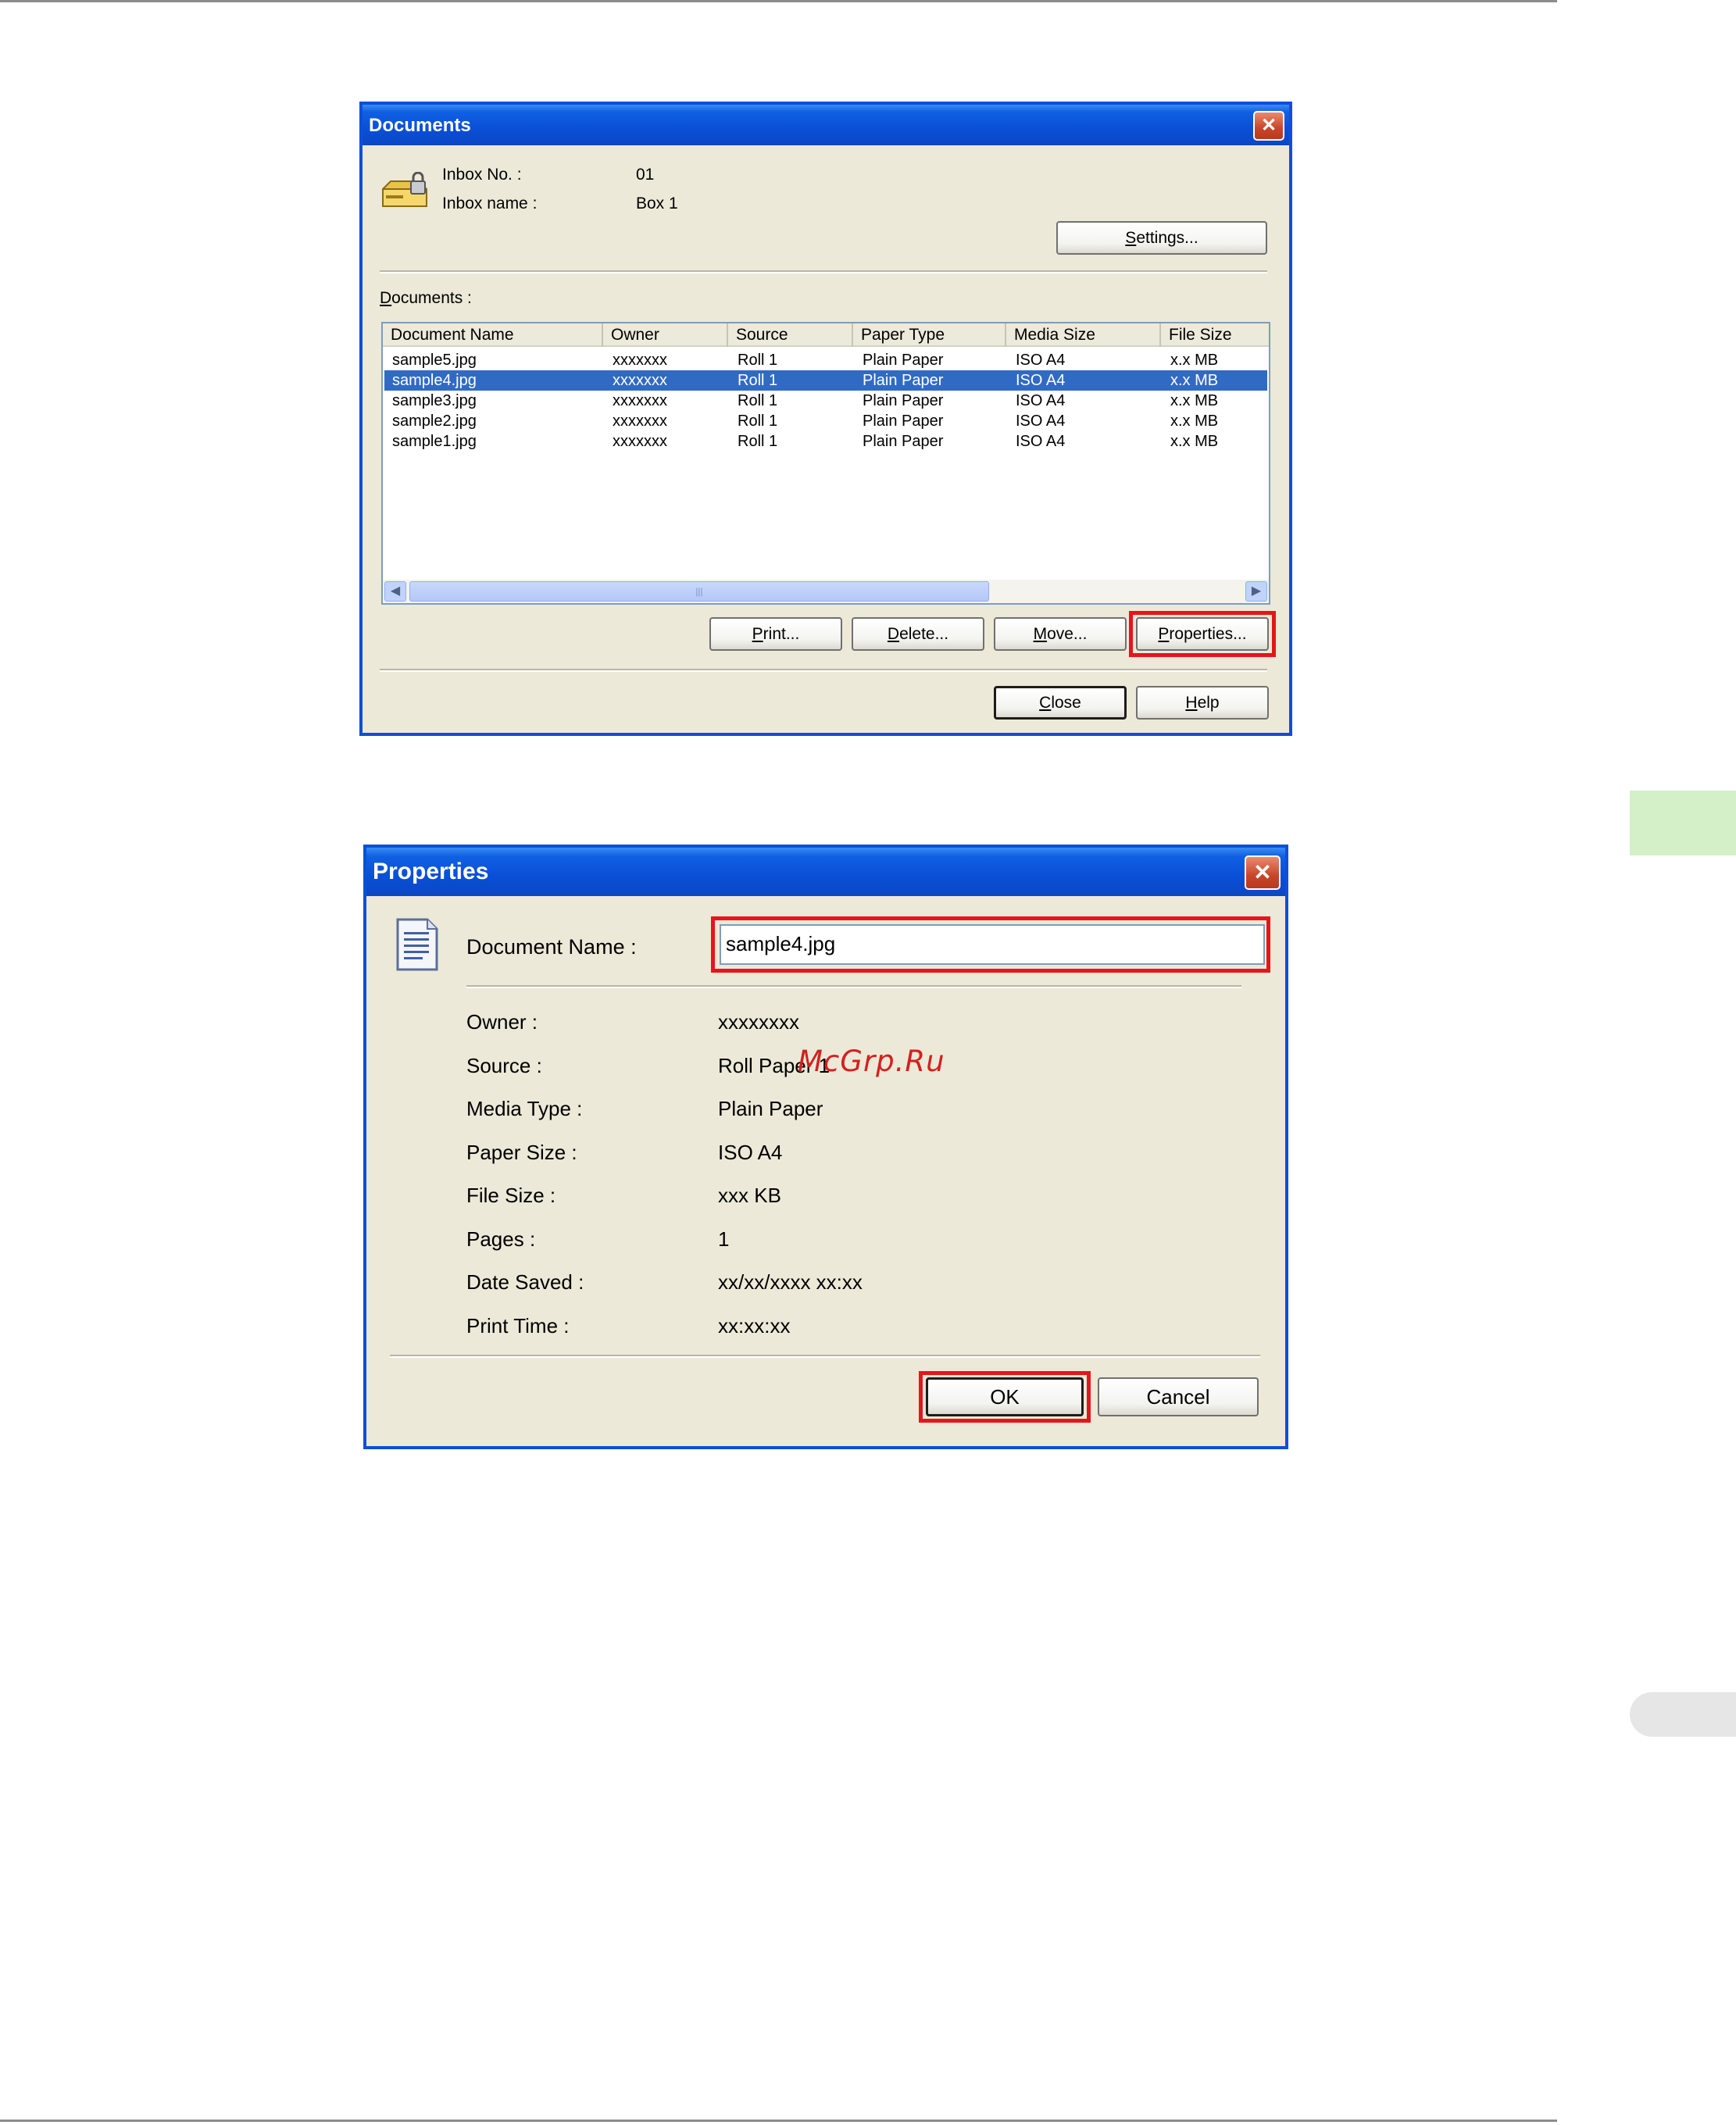 The width and height of the screenshot is (1736, 2125). Describe the element at coordinates (1256, 591) in the screenshot. I see `scroll-right-icon: ▶` at that location.